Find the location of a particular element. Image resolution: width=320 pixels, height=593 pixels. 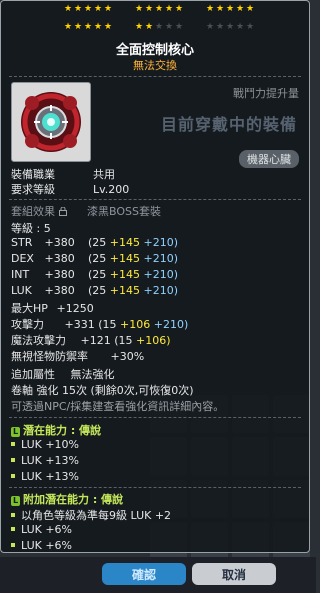

confirm-button: 確認 is located at coordinates (144, 574).